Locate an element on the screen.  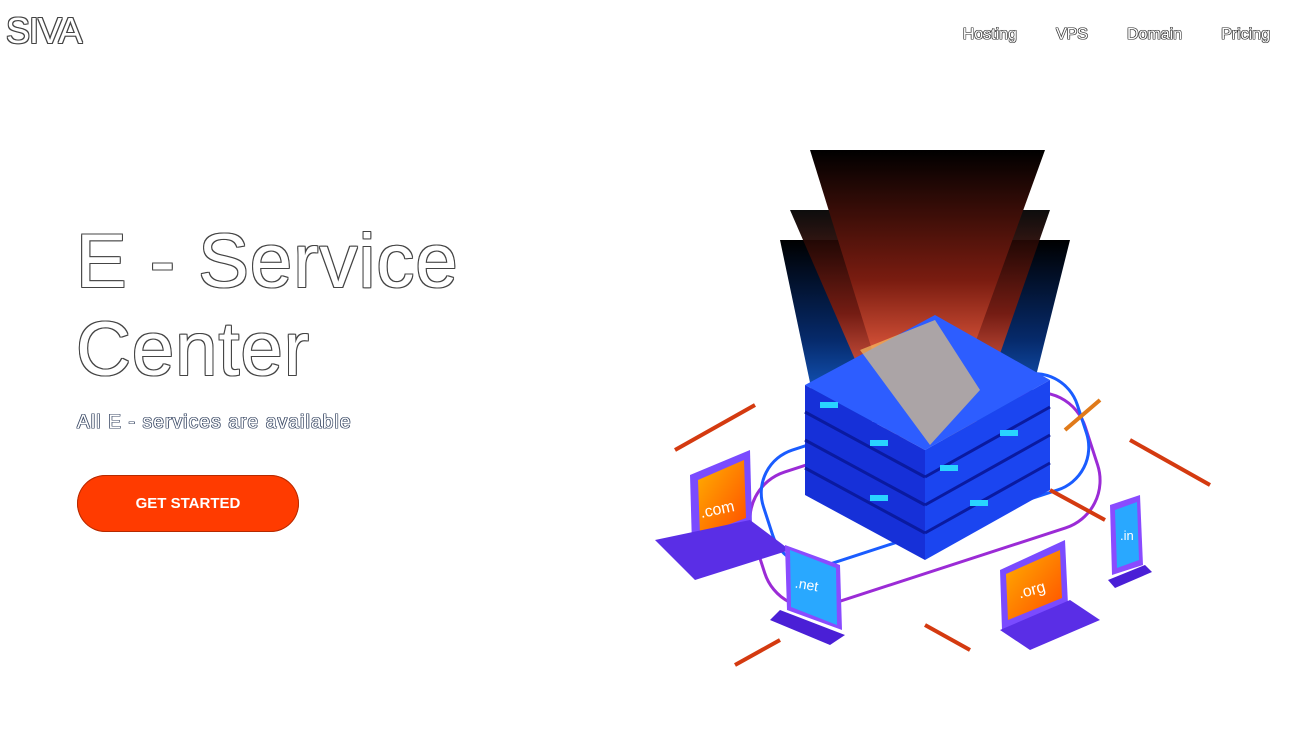
hero-title-line1: E - Service is located at coordinates (267, 261).